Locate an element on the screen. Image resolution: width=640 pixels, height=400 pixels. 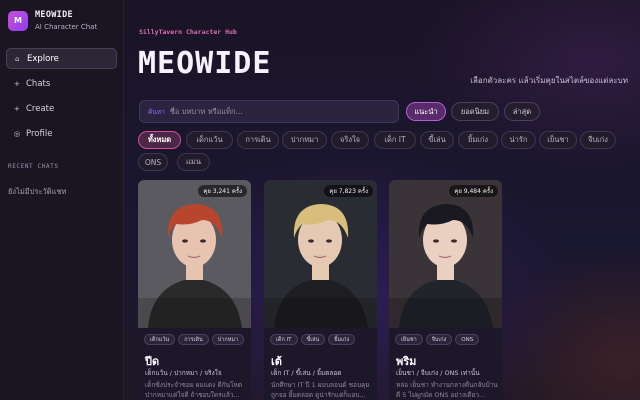
character-tagline: เด็กแว้น / ปากหมา / จริงใจ is located at coordinates (183, 373).